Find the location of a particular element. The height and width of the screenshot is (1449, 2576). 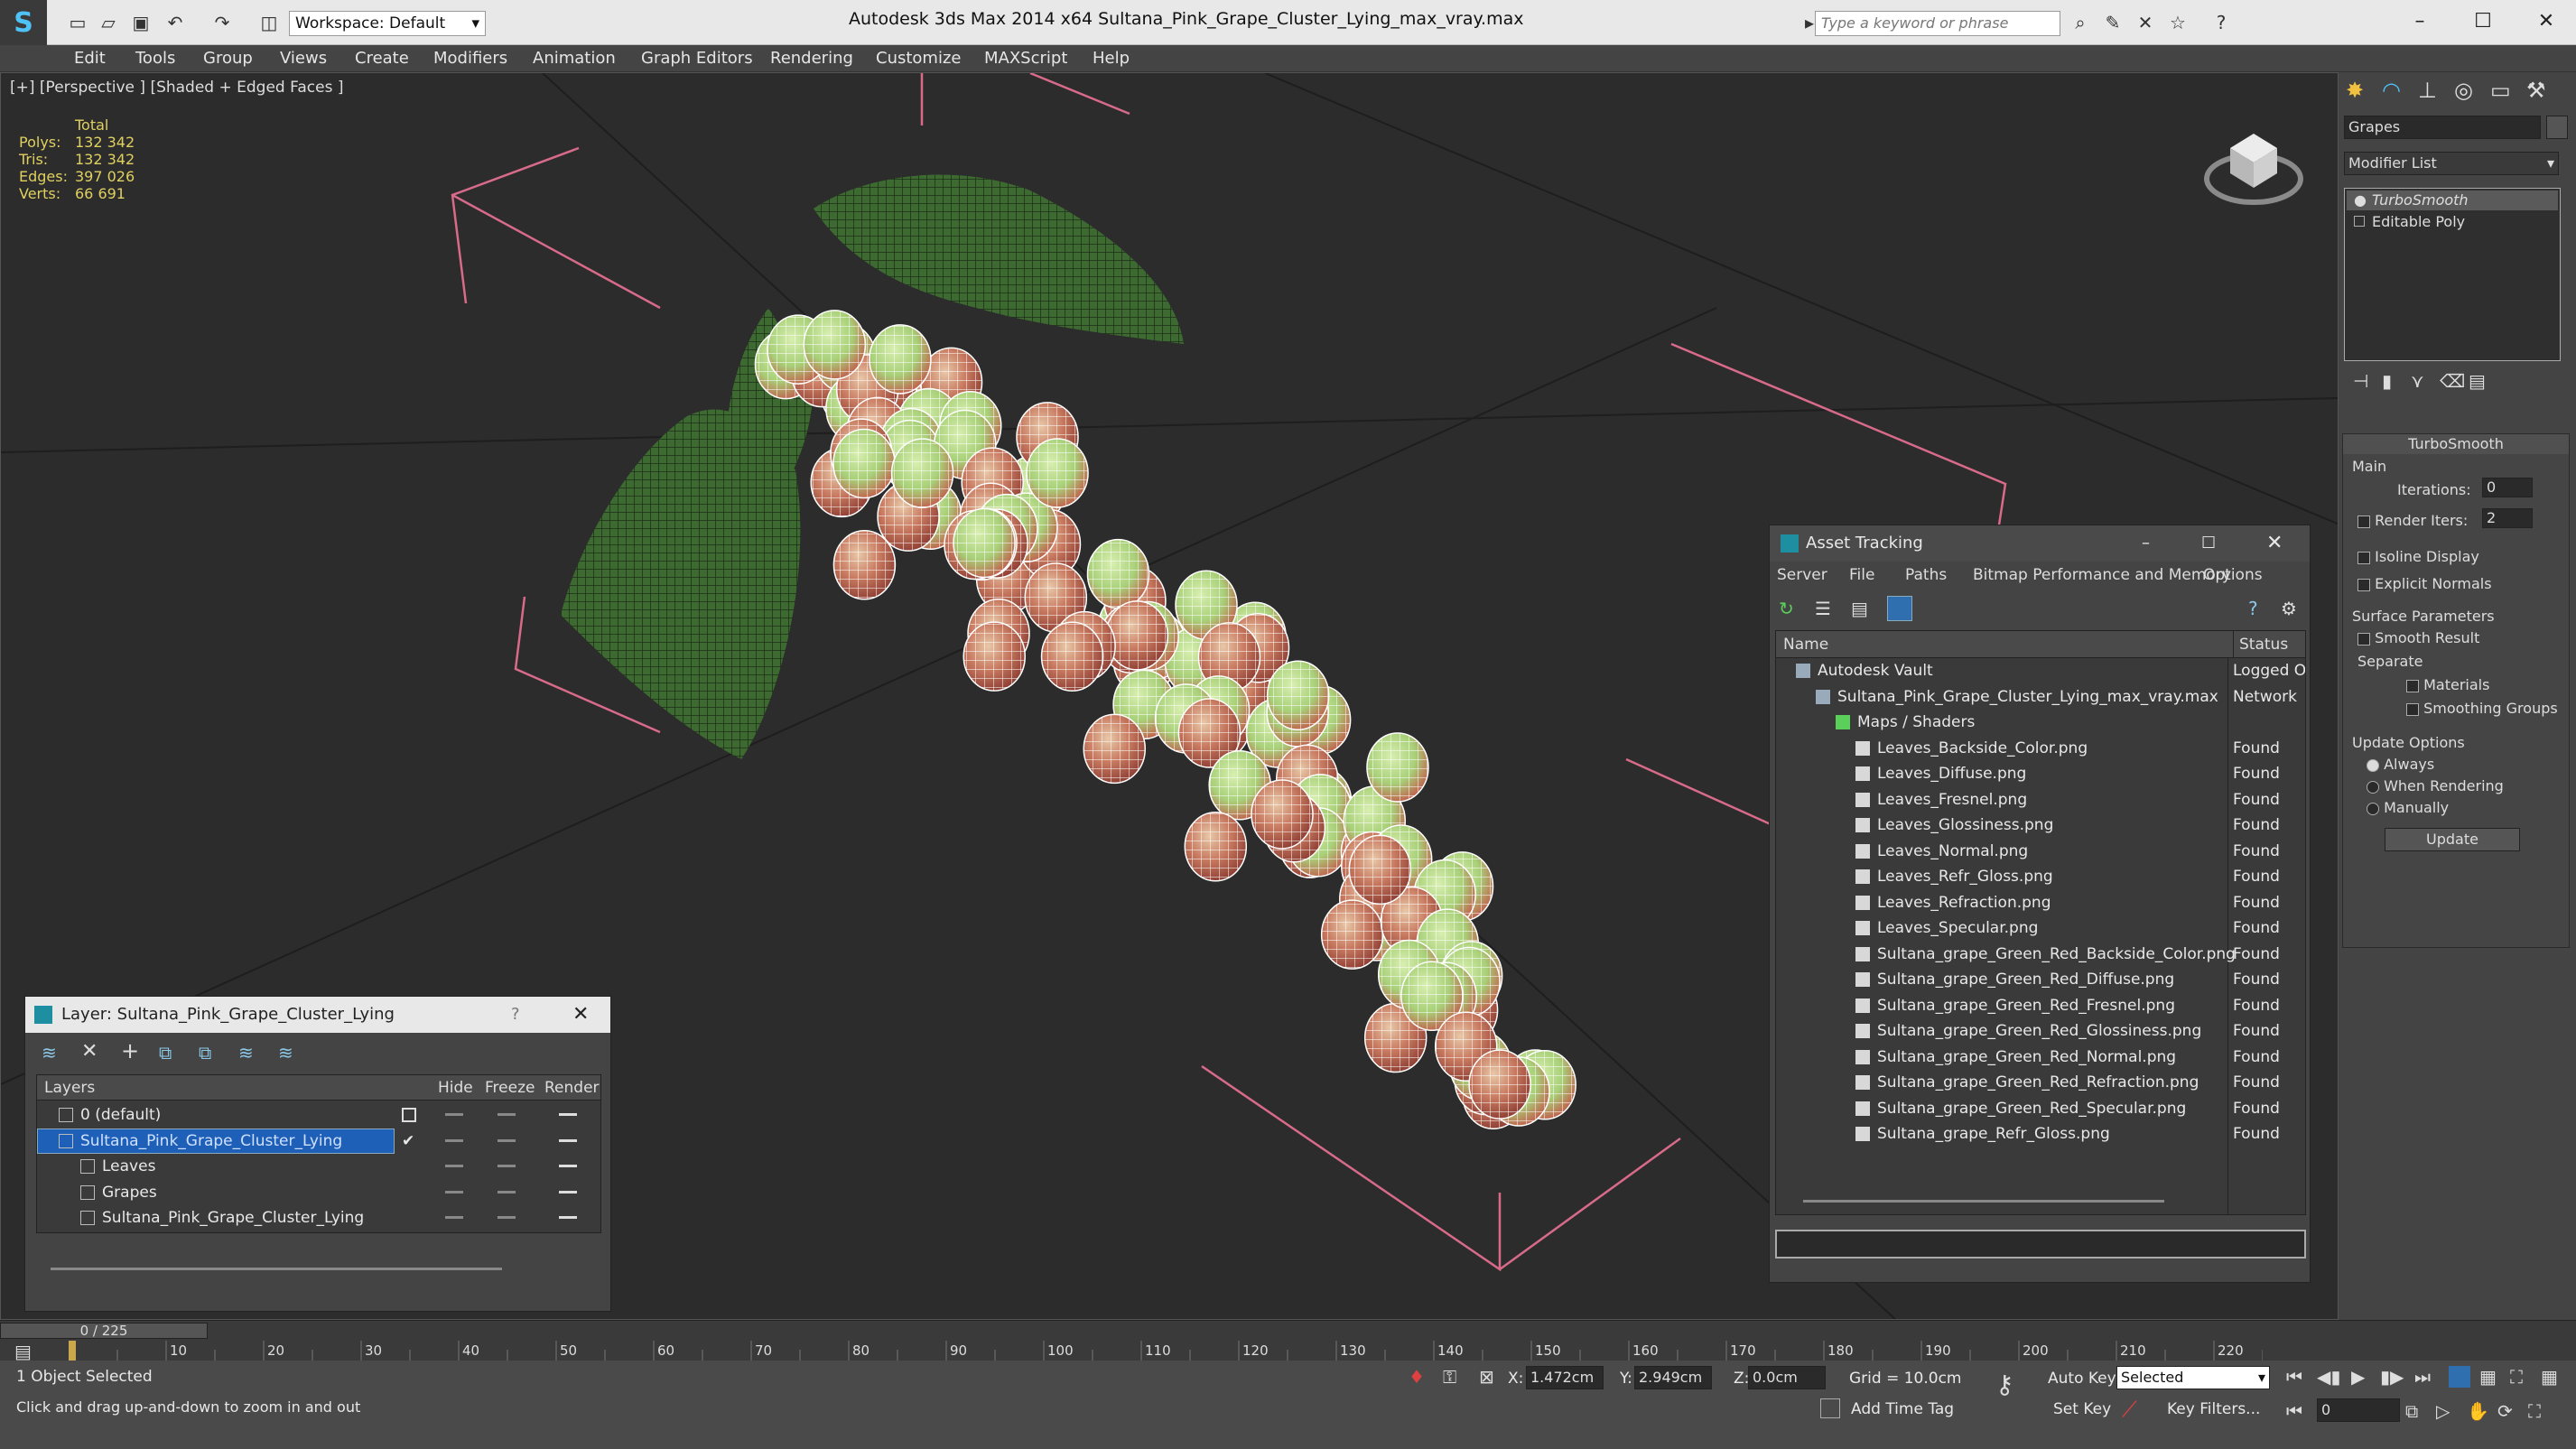

search-input: Type a keyword or phrase is located at coordinates (1937, 23).